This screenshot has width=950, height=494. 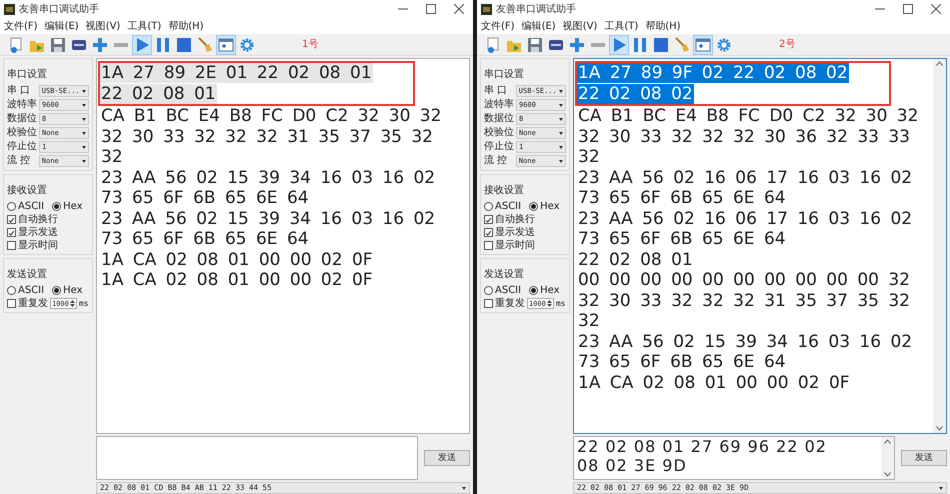 I want to click on plus-icon, so click(x=100, y=44).